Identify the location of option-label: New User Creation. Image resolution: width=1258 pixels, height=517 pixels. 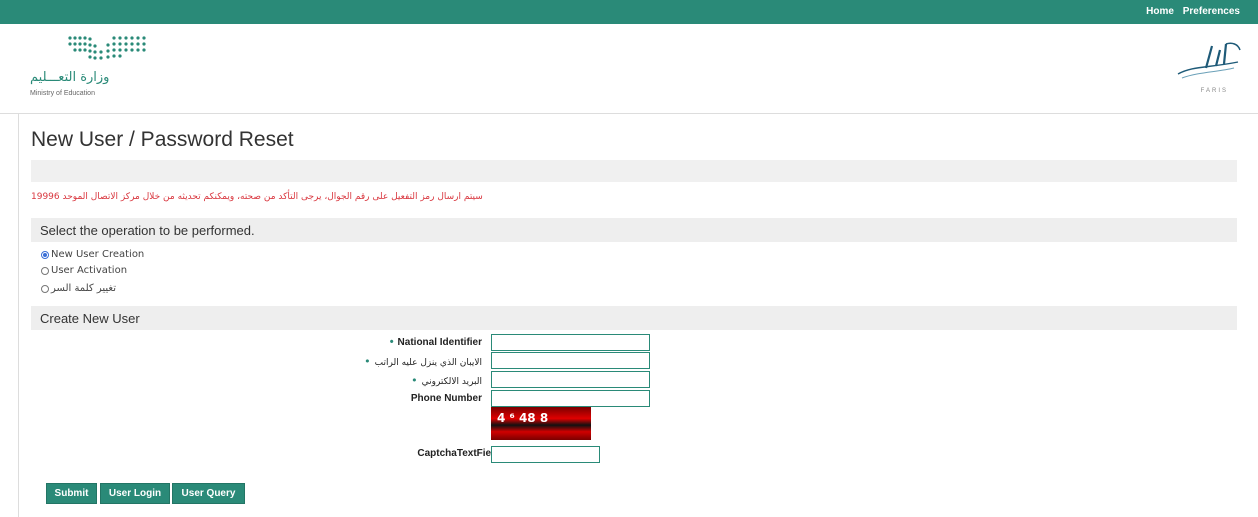
(98, 254).